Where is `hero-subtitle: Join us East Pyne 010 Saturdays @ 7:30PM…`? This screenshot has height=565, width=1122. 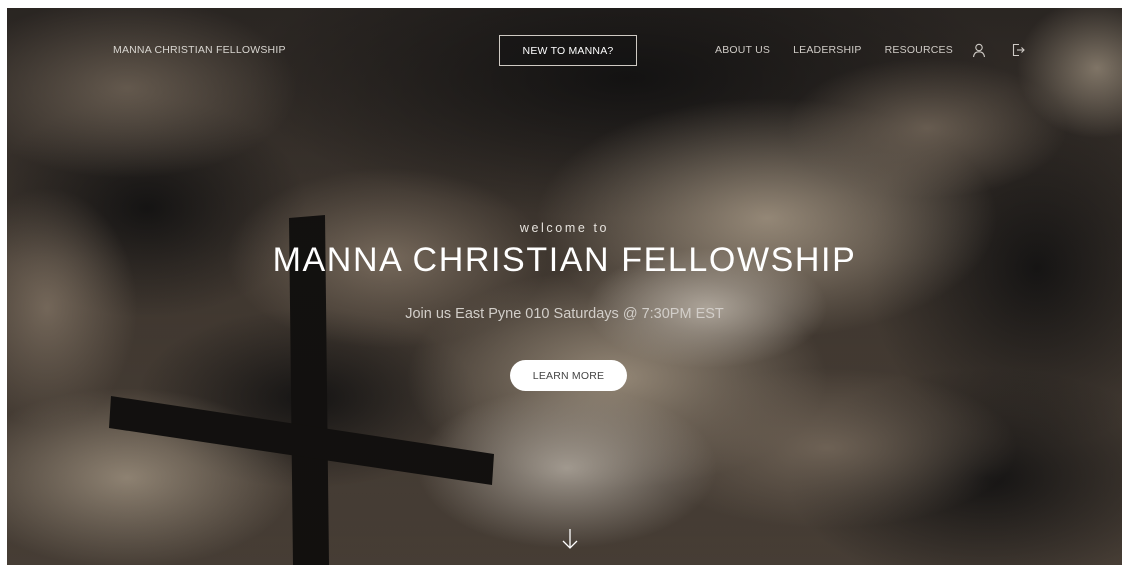
hero-subtitle: Join us East Pyne 010 Saturdays @ 7:30PM… is located at coordinates (564, 314).